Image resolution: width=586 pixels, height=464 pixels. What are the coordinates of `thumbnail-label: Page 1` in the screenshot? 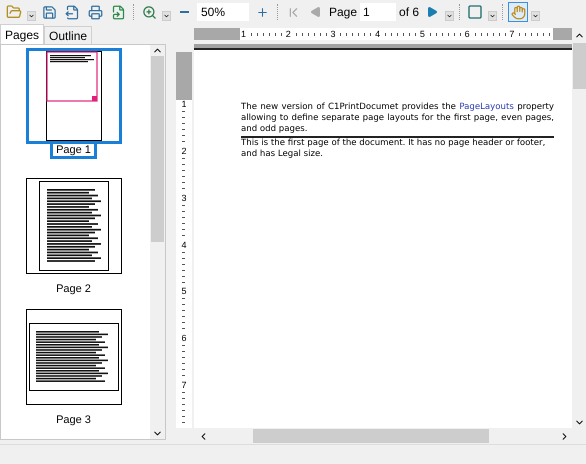 It's located at (73, 151).